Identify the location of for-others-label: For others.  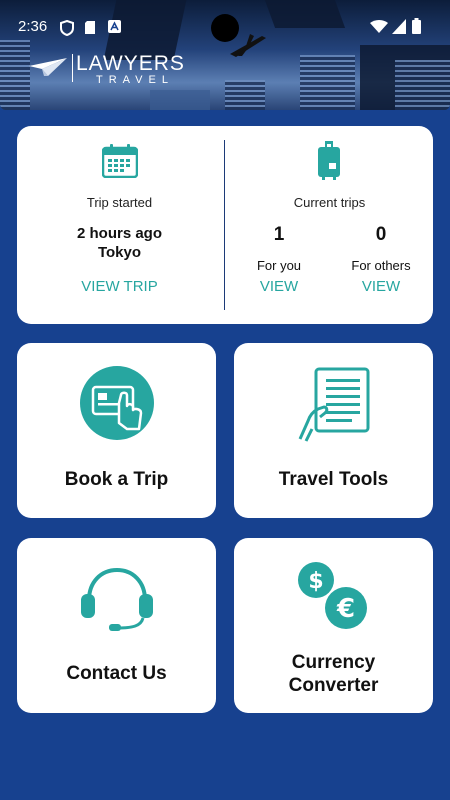
(381, 265).